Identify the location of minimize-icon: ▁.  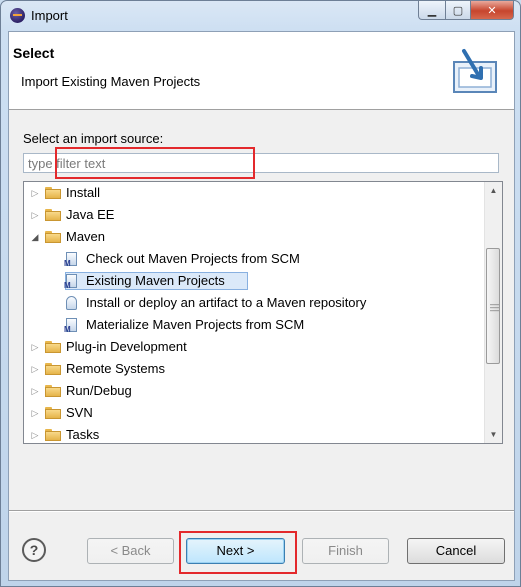
(432, 10).